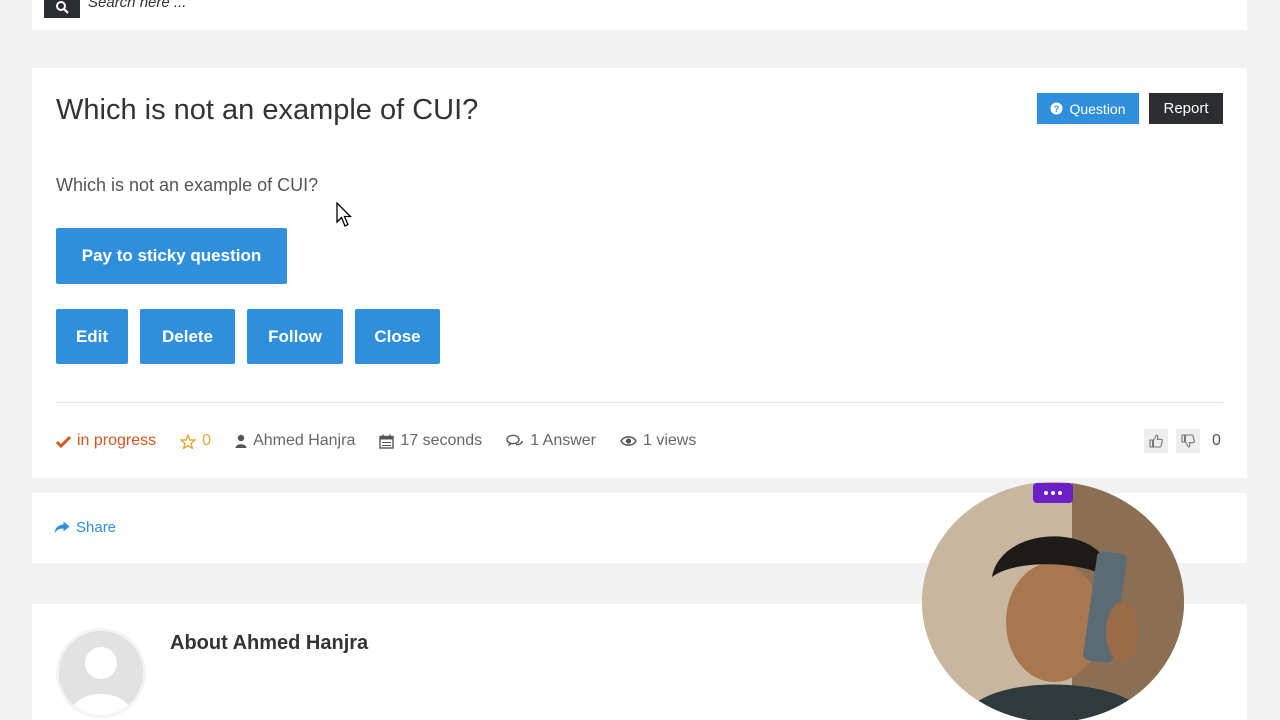 The width and height of the screenshot is (1280, 720). I want to click on follow-button: Follow, so click(295, 336).